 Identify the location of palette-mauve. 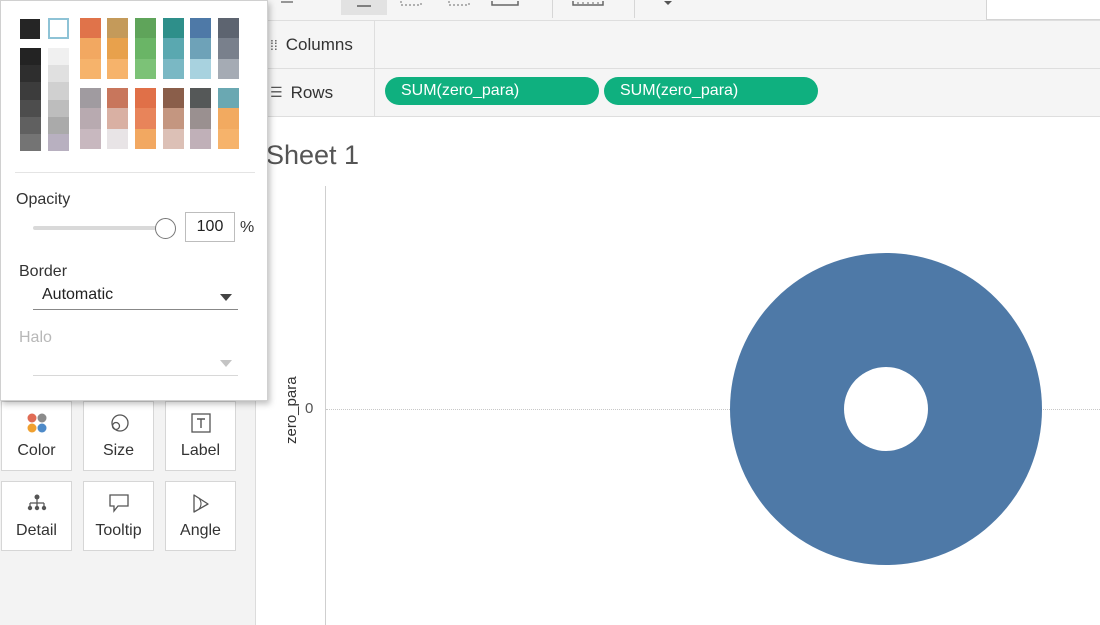
(90, 118).